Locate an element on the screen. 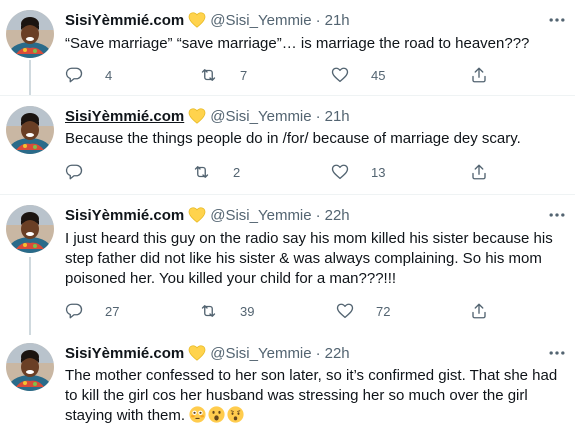 This screenshot has height=434, width=575. like-count: 45 is located at coordinates (378, 75).